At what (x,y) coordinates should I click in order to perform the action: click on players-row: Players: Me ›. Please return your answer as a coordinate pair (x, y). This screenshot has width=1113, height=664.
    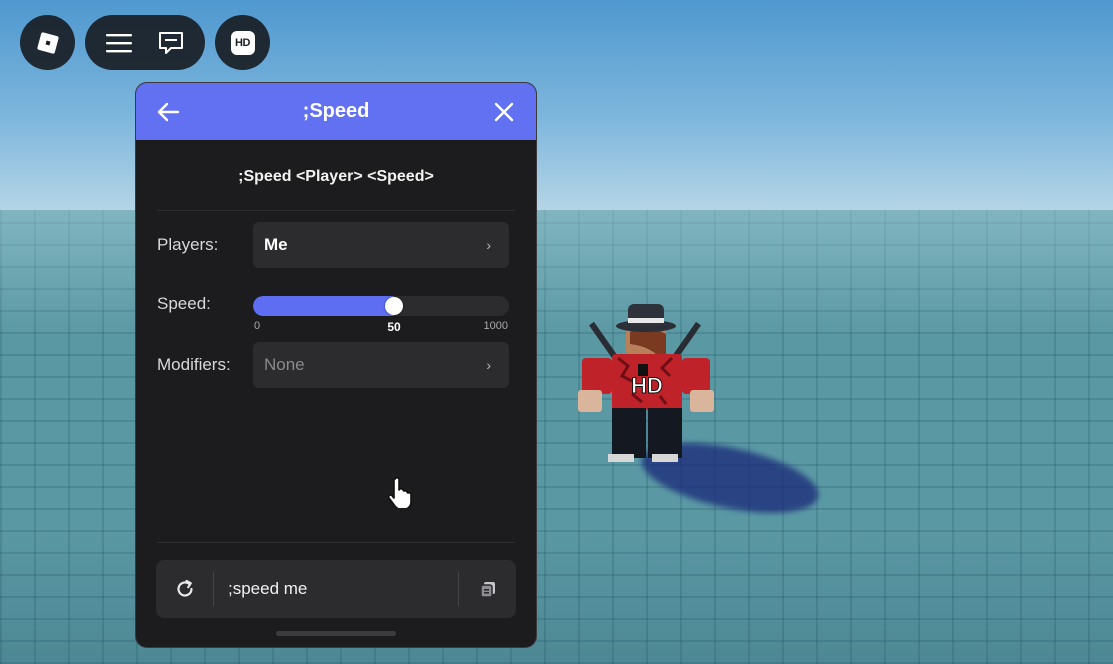
    Looking at the image, I should click on (333, 245).